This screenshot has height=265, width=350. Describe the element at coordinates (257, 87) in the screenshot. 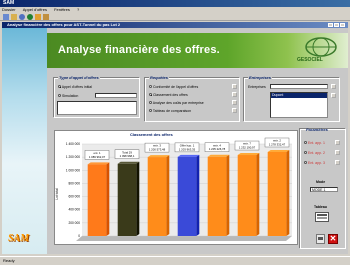

I see `entreprises-field-label: Entreprises` at that location.